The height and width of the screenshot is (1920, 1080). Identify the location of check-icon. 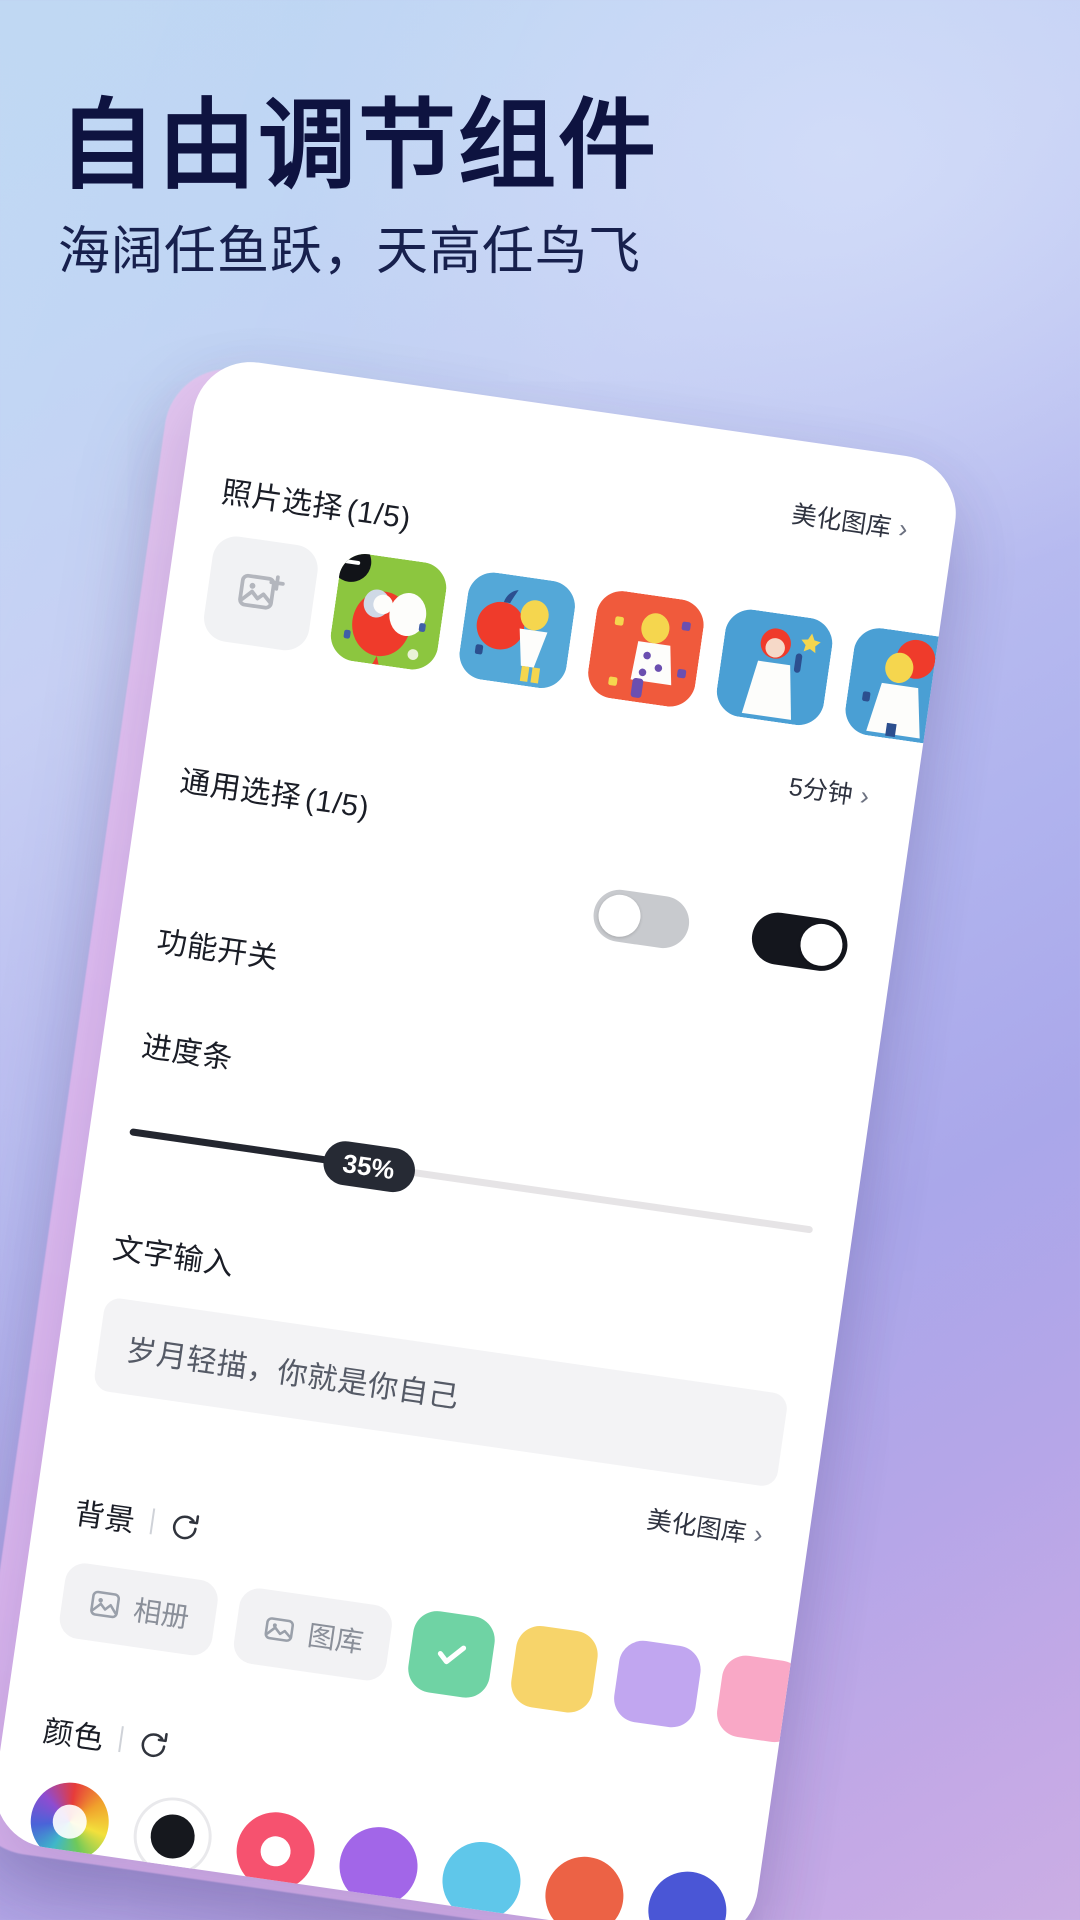
(452, 1655).